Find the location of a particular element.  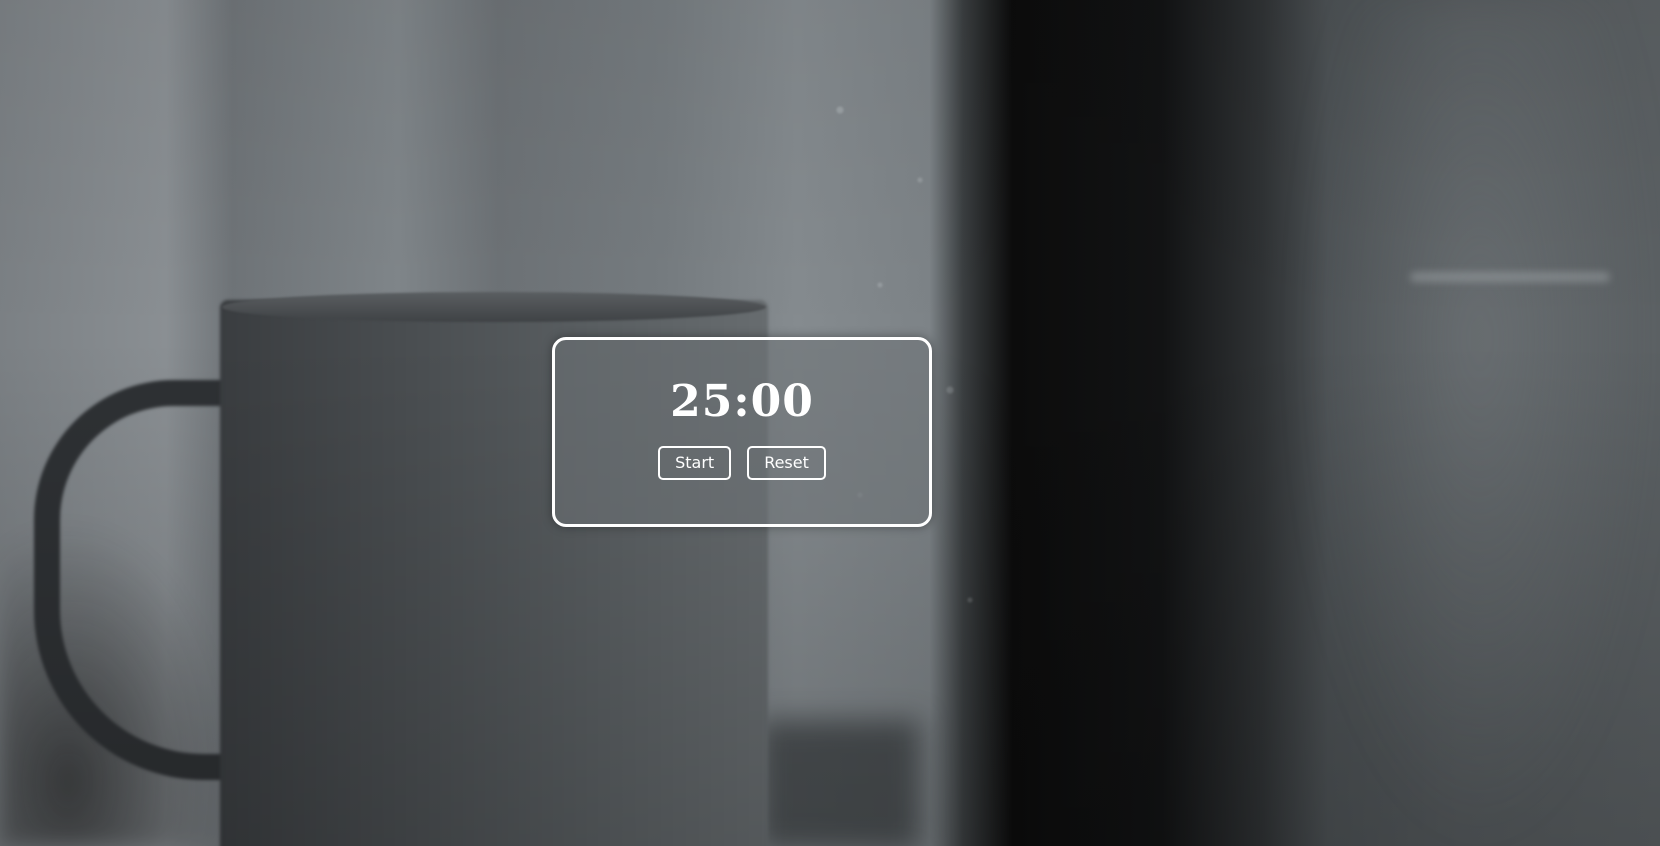

reset-button: Reset is located at coordinates (786, 463).